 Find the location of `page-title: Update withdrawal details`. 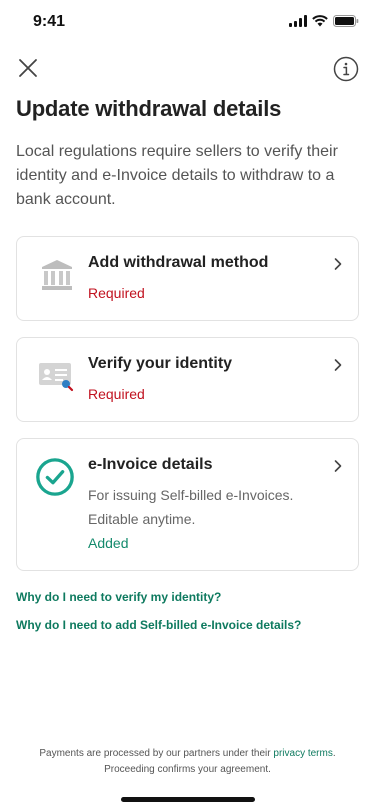

page-title: Update withdrawal details is located at coordinates (149, 108).